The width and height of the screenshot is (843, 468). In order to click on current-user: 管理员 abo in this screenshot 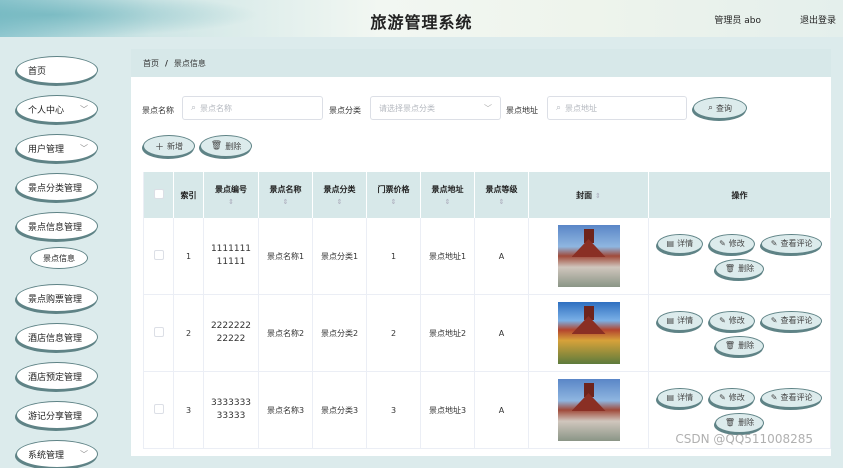, I will do `click(737, 21)`.